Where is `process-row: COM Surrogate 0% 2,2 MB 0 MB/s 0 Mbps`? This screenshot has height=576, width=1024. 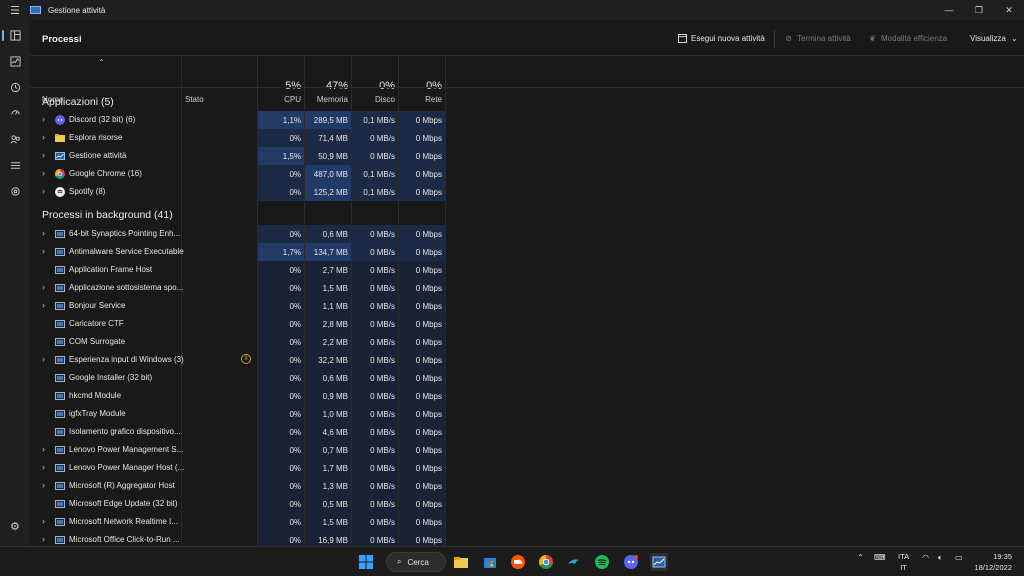
process-row: COM Surrogate 0% 2,2 MB 0 MB/s 0 Mbps is located at coordinates (527, 342).